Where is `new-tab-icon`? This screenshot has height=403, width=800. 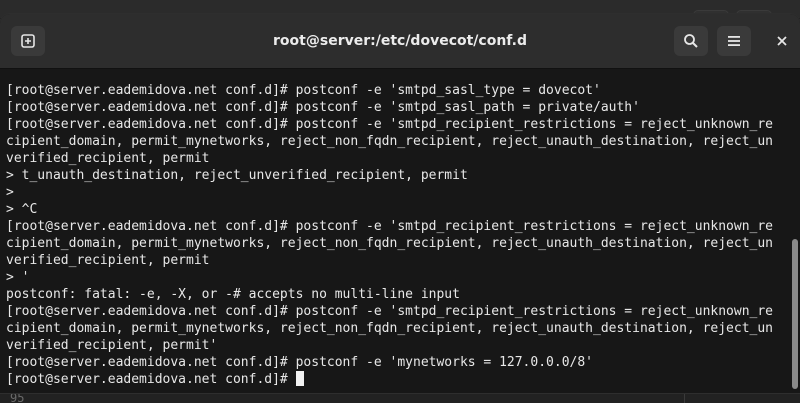 new-tab-icon is located at coordinates (28, 41).